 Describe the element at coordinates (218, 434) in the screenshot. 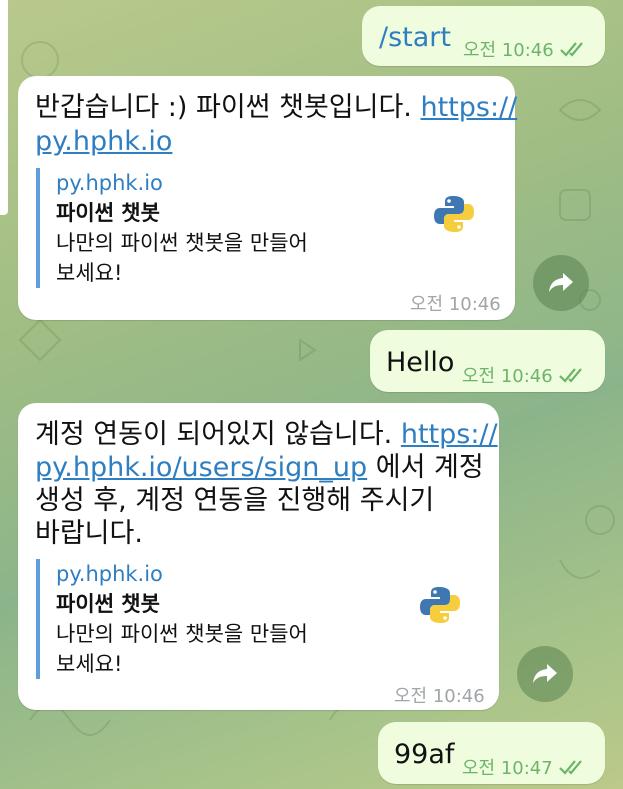

I see `message-text: 계정 연동이 되어있지 않습니다.` at that location.